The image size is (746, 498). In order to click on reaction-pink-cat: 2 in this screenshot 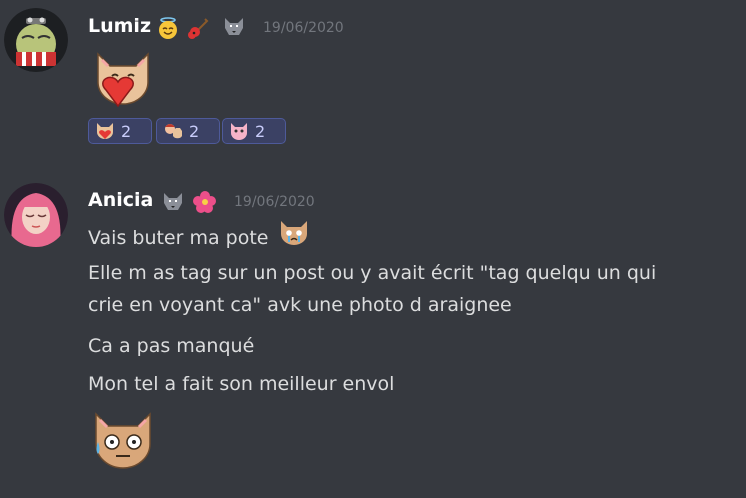, I will do `click(254, 131)`.